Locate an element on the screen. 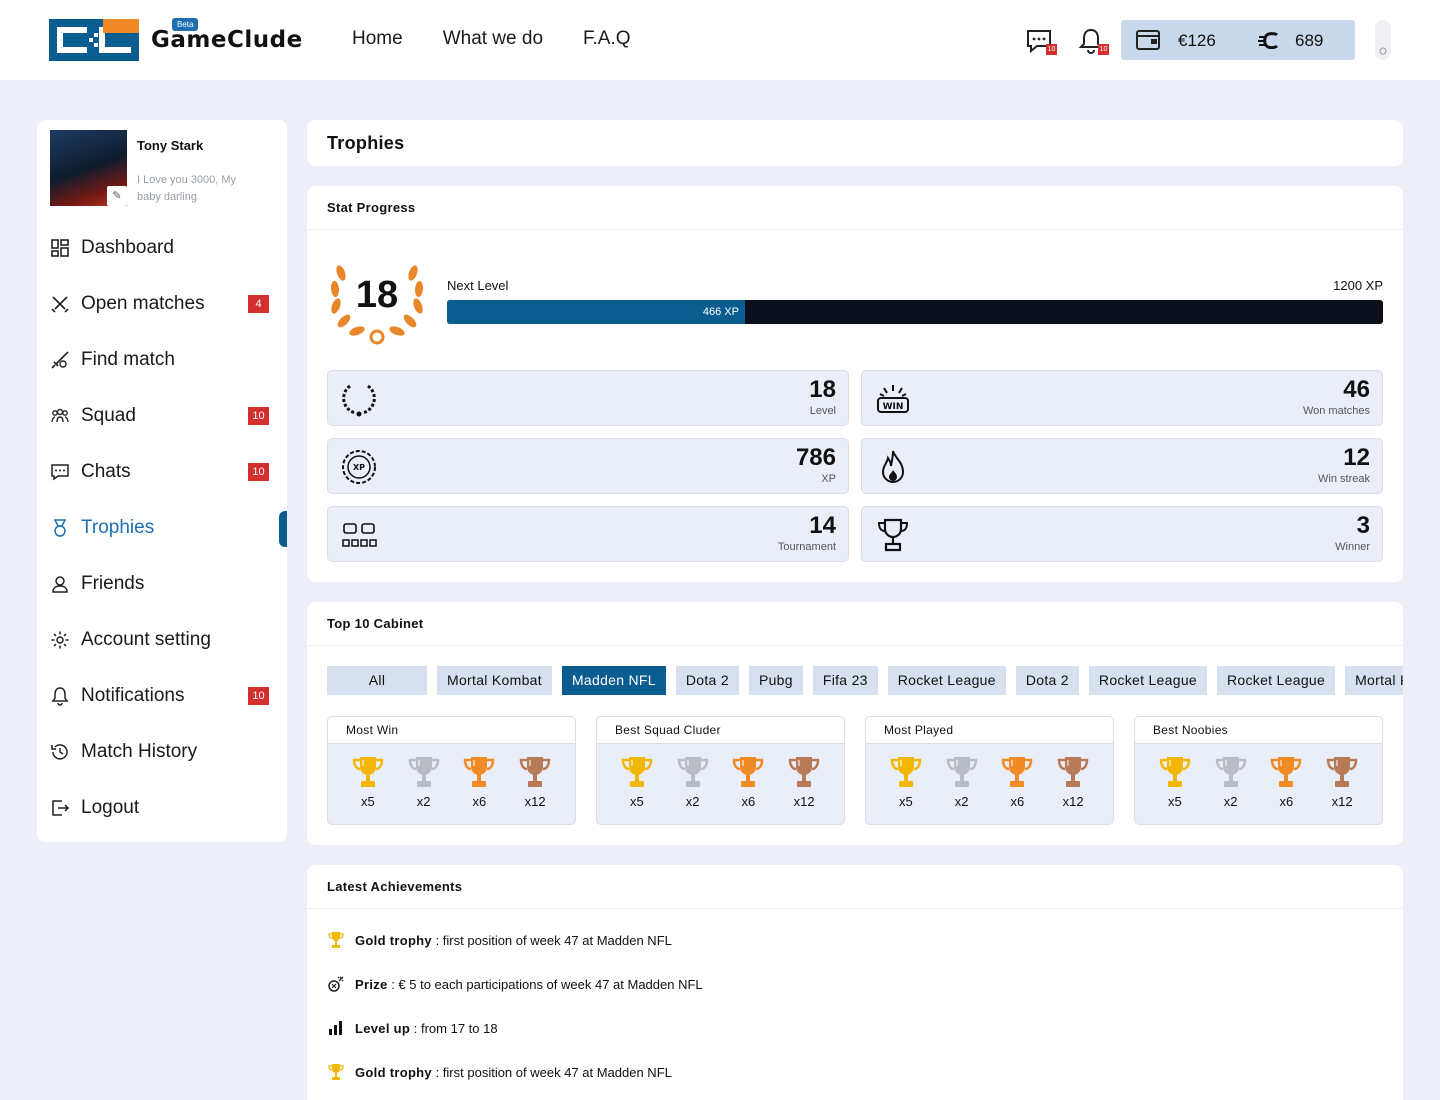 The width and height of the screenshot is (1440, 1100). current-xp-label: 466 XP is located at coordinates (720, 312).